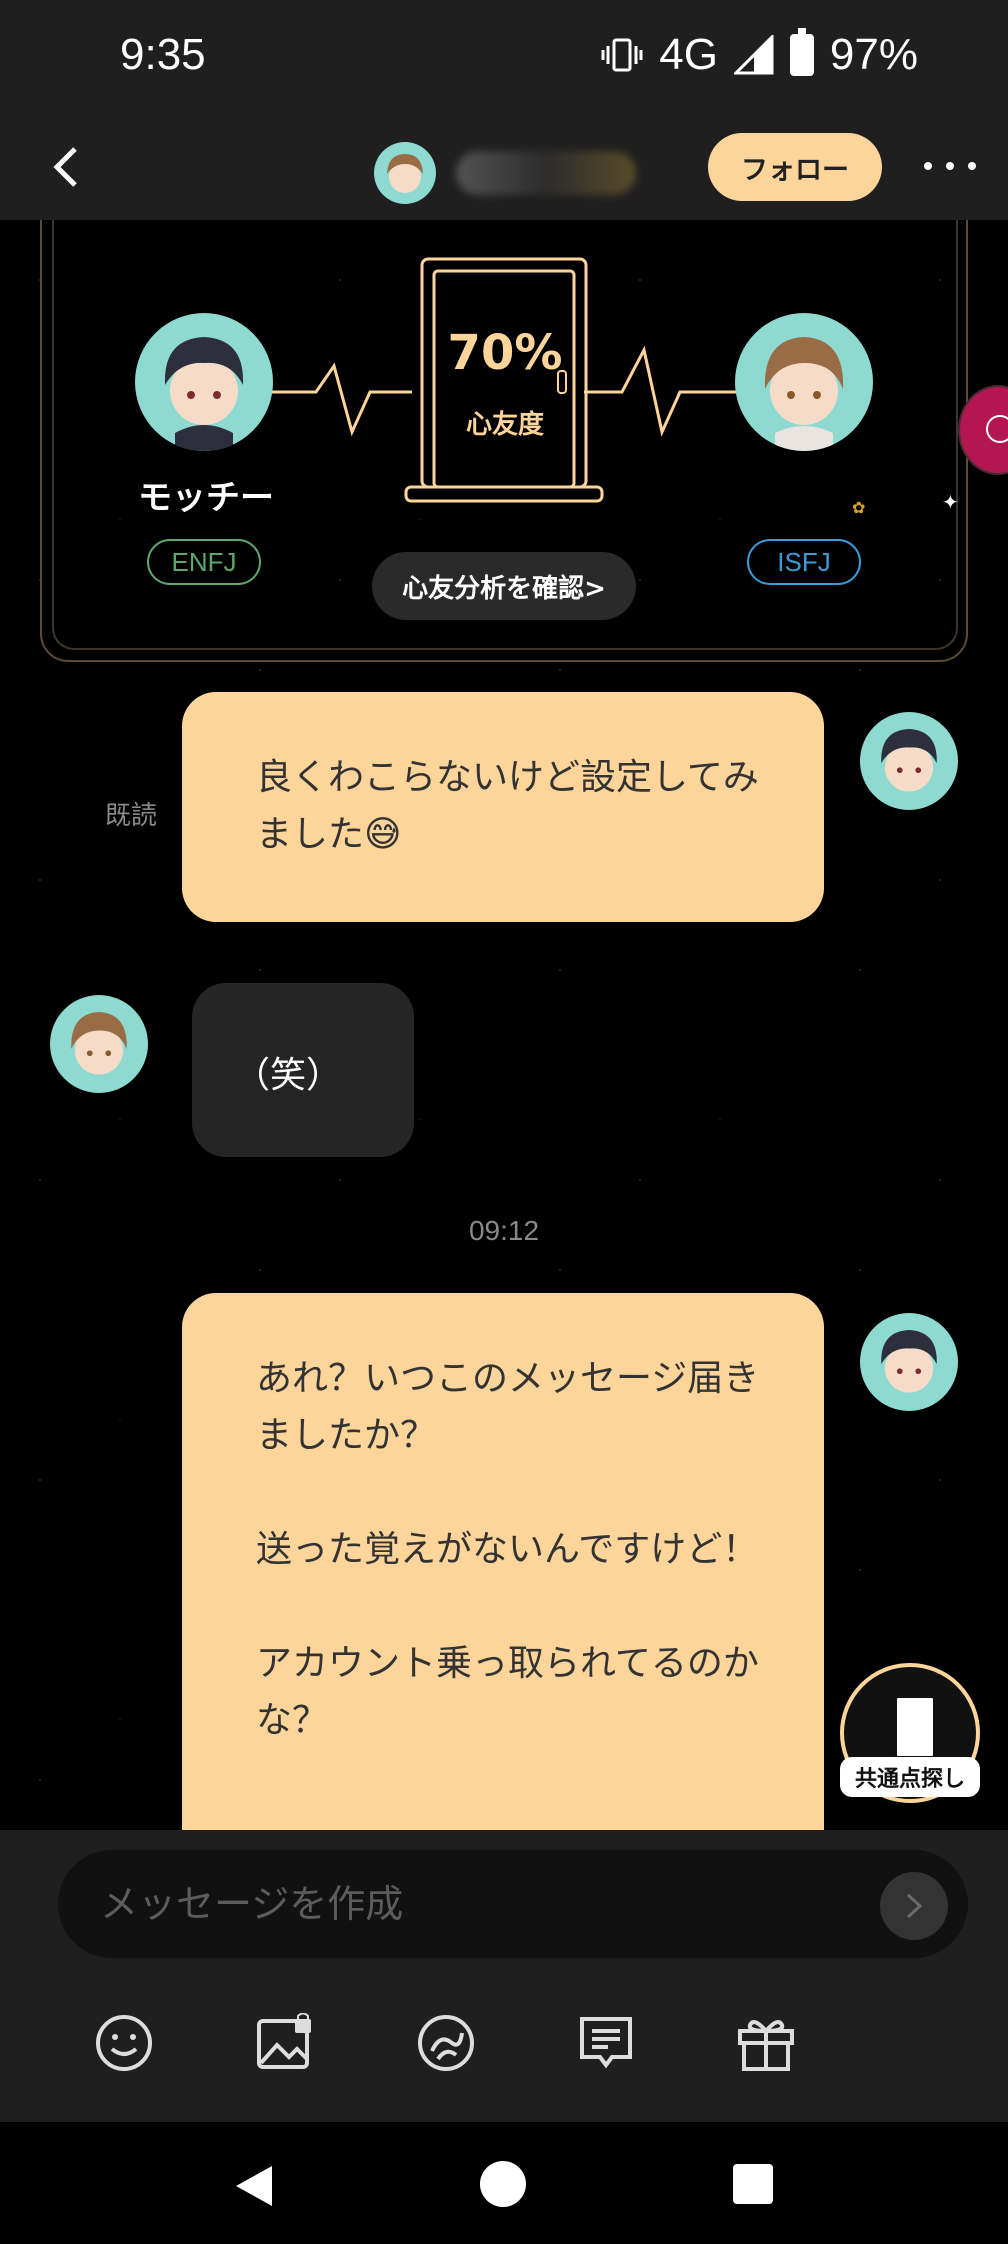  What do you see at coordinates (504, 425) in the screenshot?
I see `friendship-percent-label: 心友度` at bounding box center [504, 425].